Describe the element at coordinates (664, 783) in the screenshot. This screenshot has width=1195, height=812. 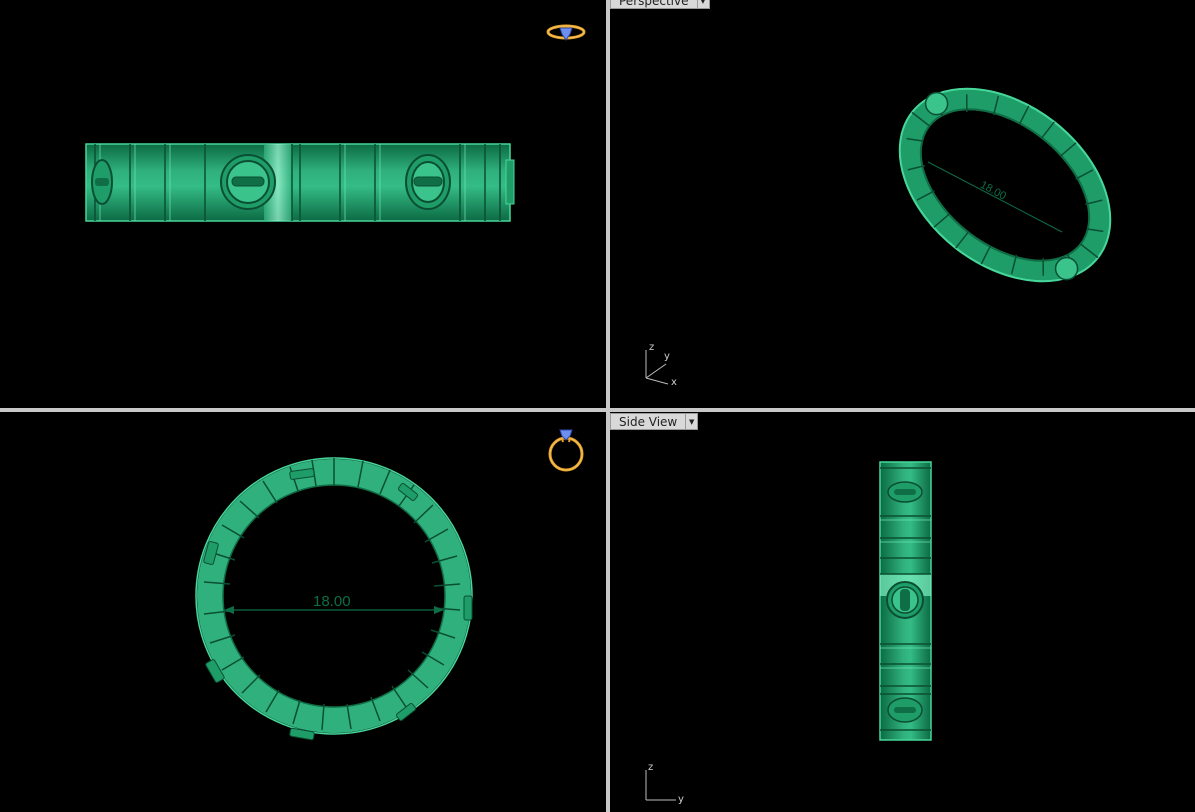
I see `side-axis-triad: z y` at that location.